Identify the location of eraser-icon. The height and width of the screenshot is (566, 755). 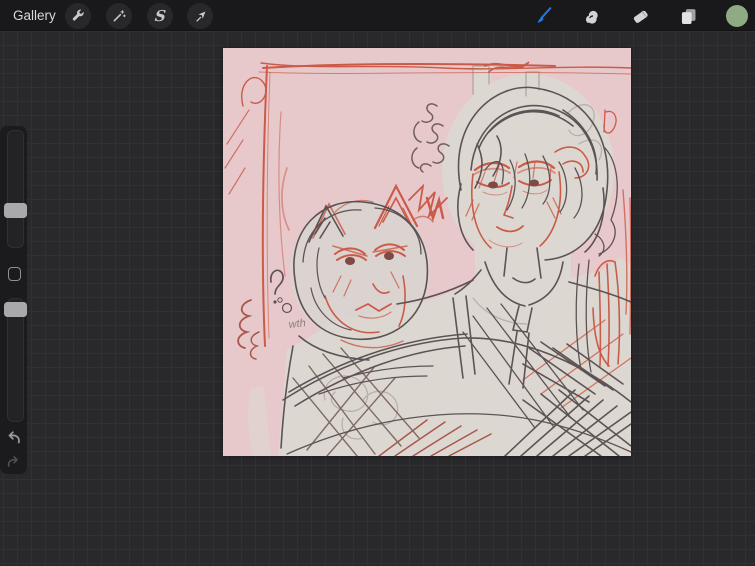
(640, 16).